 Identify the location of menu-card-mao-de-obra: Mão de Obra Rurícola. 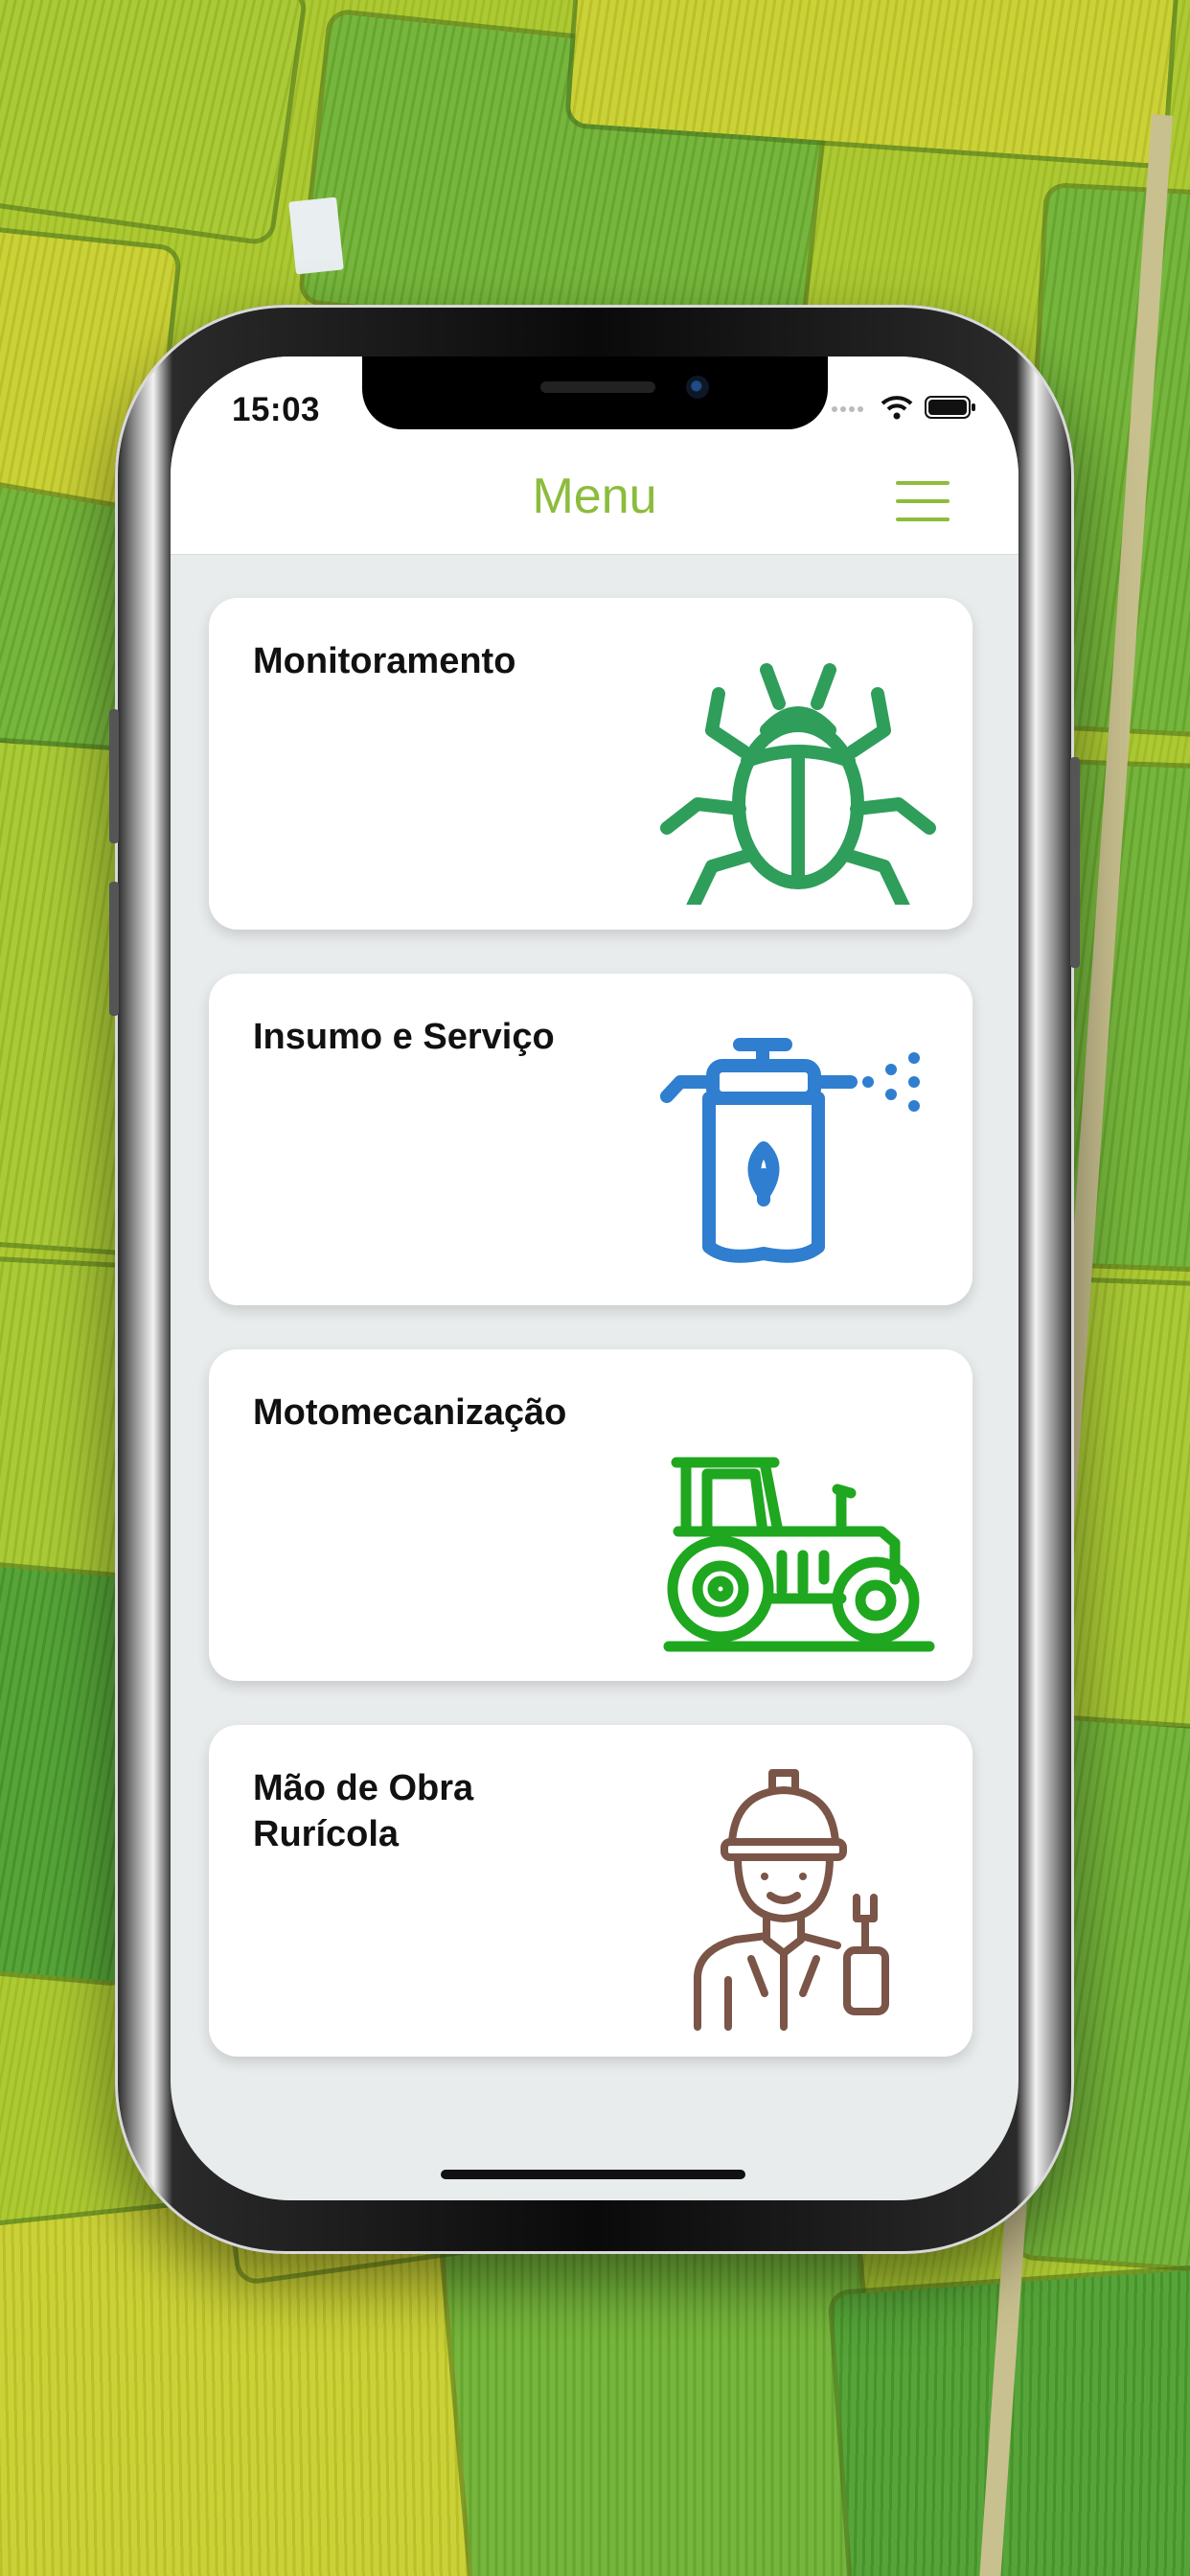
(591, 1891).